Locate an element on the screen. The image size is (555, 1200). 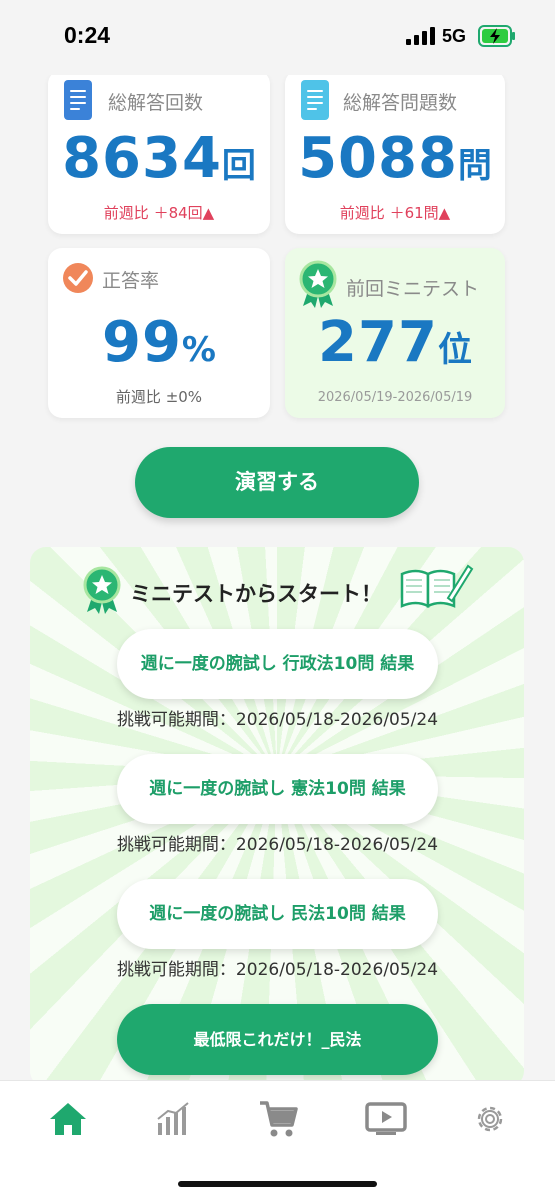
minimum-civil-law-button: 最低限これだけ！_民法 is located at coordinates (277, 1039).